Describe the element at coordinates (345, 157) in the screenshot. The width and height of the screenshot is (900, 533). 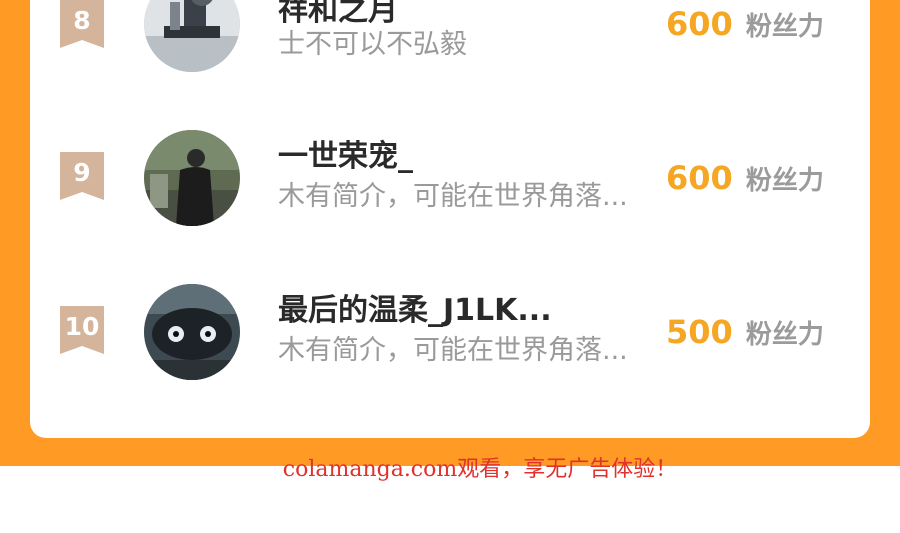
I see `user-name: 一世荣宠_` at that location.